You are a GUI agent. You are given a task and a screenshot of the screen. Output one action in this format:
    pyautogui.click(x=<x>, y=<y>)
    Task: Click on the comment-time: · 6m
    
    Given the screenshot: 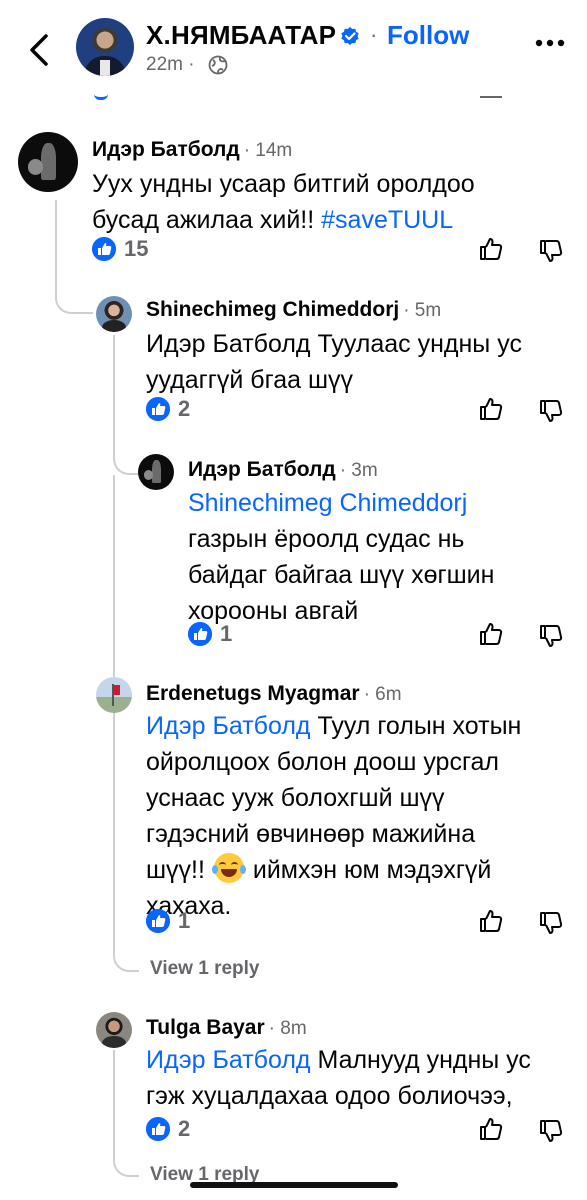 What is the action you would take?
    pyautogui.click(x=382, y=694)
    